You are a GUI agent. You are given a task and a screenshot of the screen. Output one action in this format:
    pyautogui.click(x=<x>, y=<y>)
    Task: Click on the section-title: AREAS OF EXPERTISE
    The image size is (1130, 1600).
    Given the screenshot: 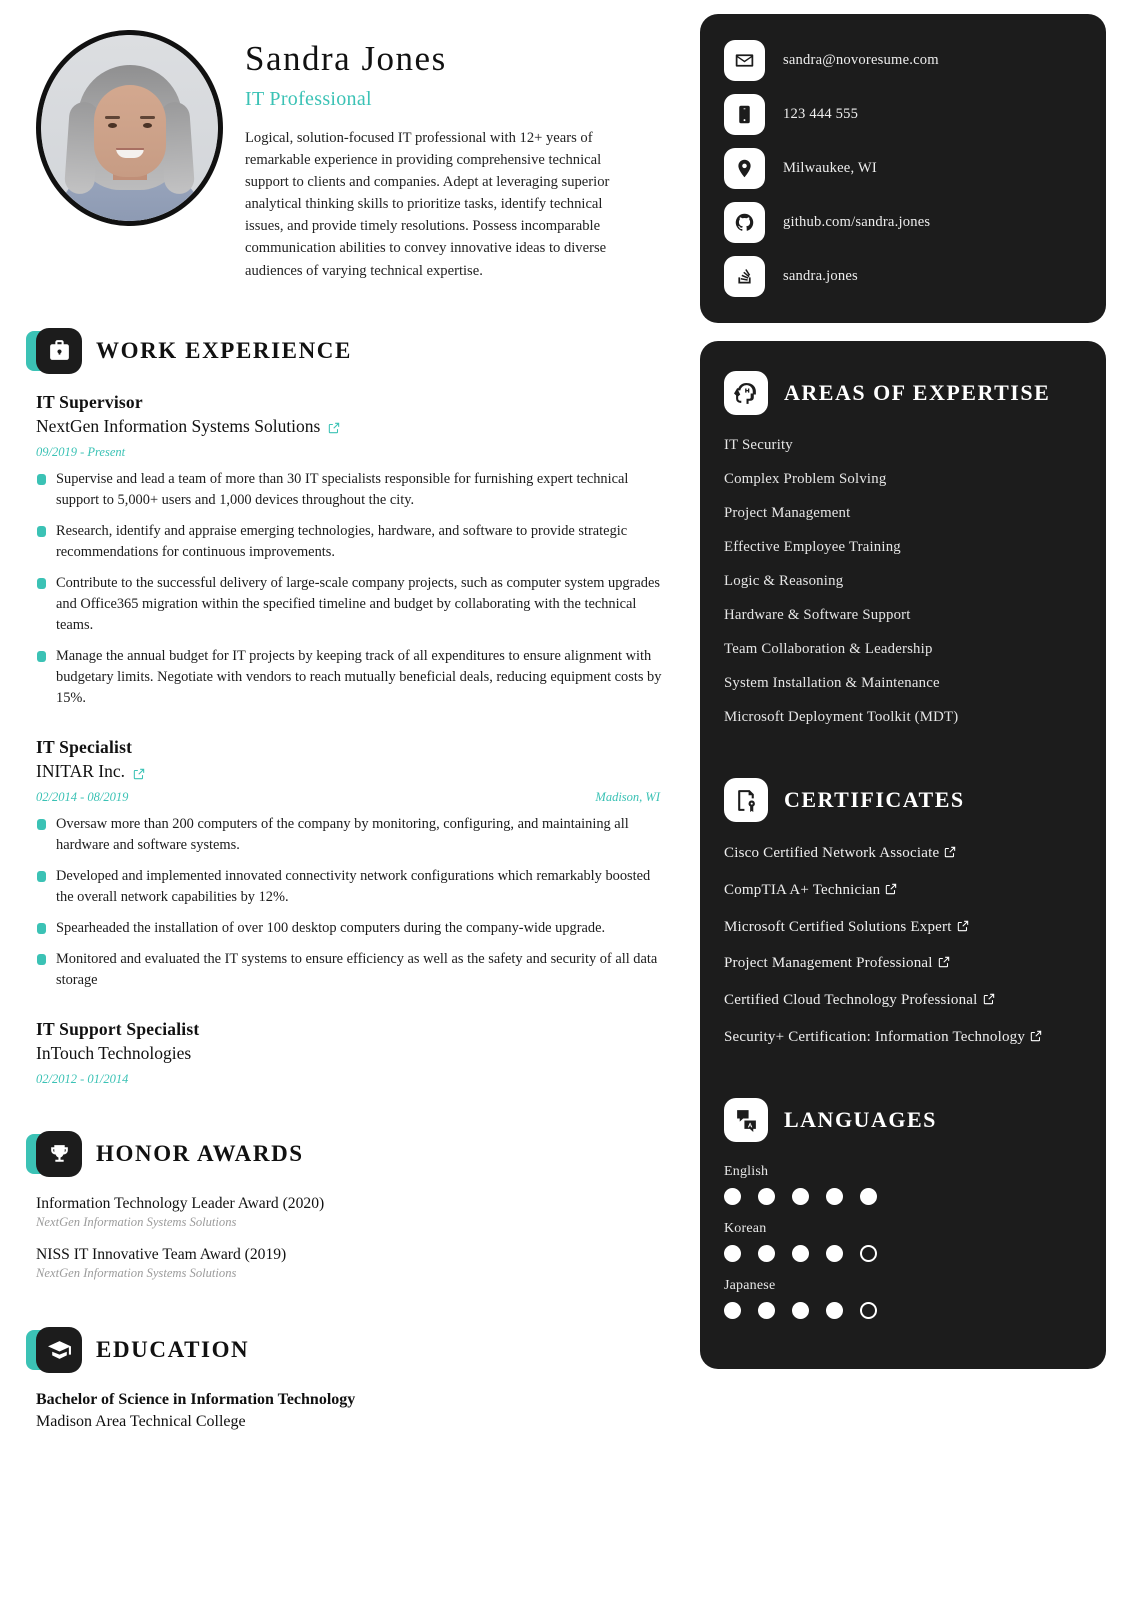 What is the action you would take?
    pyautogui.click(x=917, y=393)
    